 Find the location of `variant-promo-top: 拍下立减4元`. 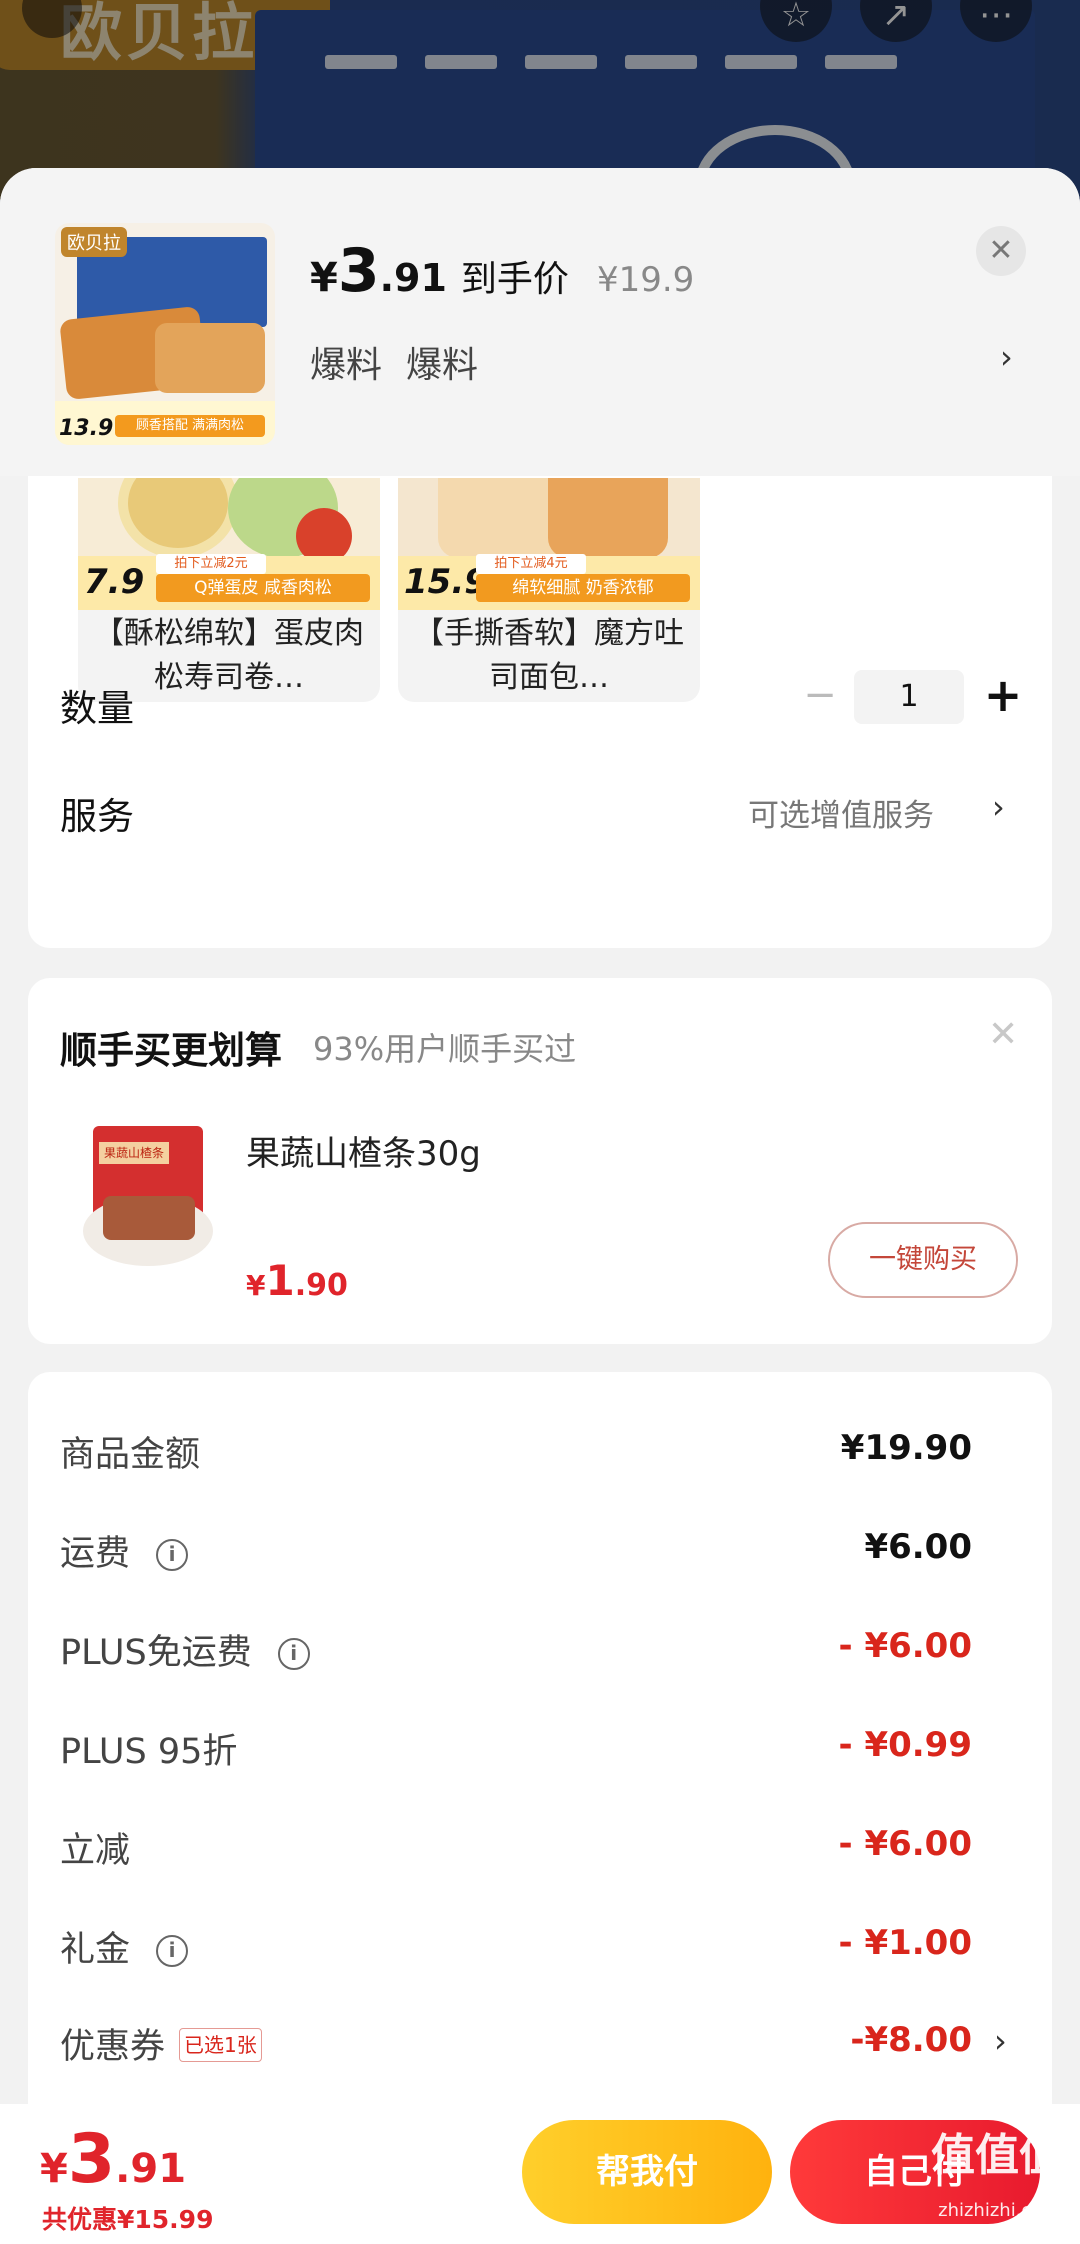

variant-promo-top: 拍下立减4元 is located at coordinates (531, 564).